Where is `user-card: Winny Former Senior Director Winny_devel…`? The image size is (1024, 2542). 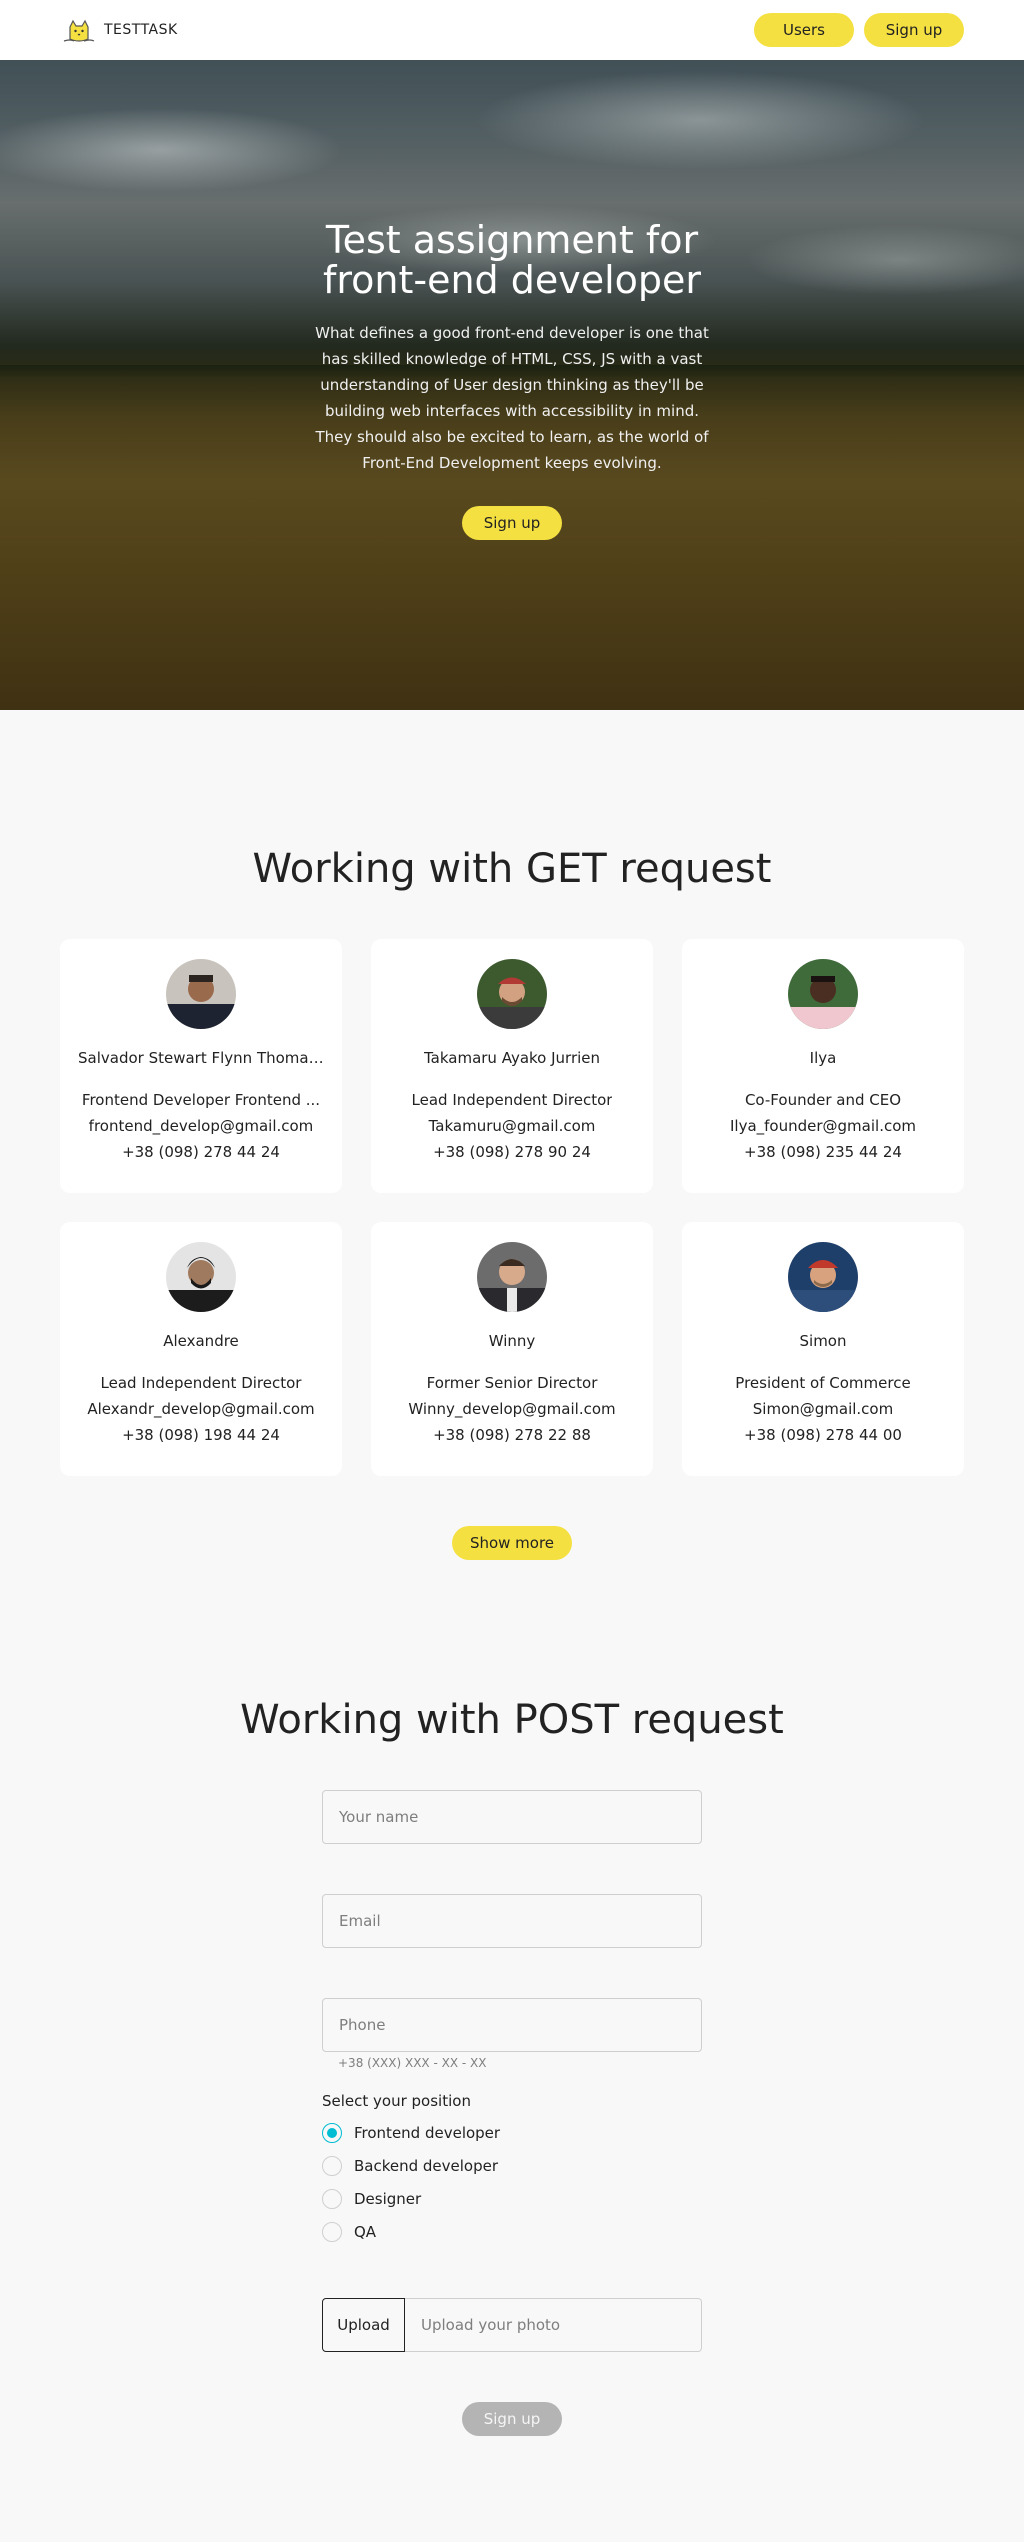 user-card: Winny Former Senior Director Winny_devel… is located at coordinates (512, 1349).